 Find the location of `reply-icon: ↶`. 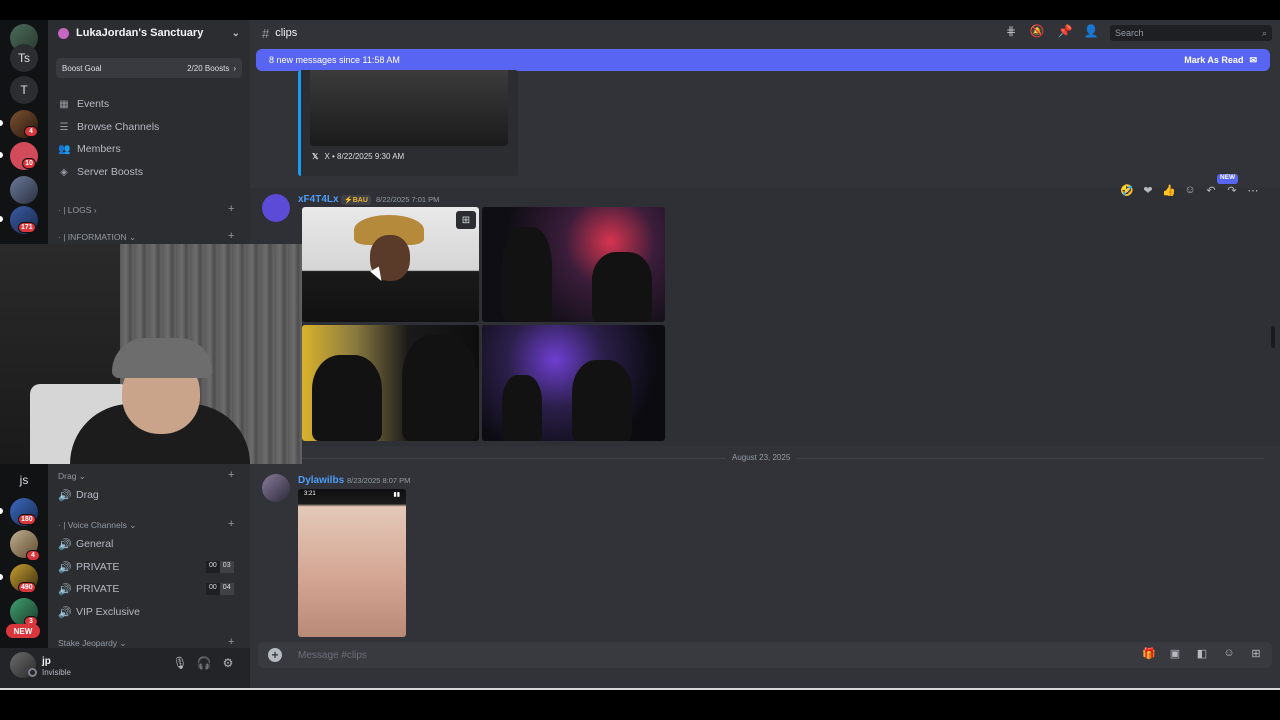

reply-icon: ↶ is located at coordinates (1211, 190).